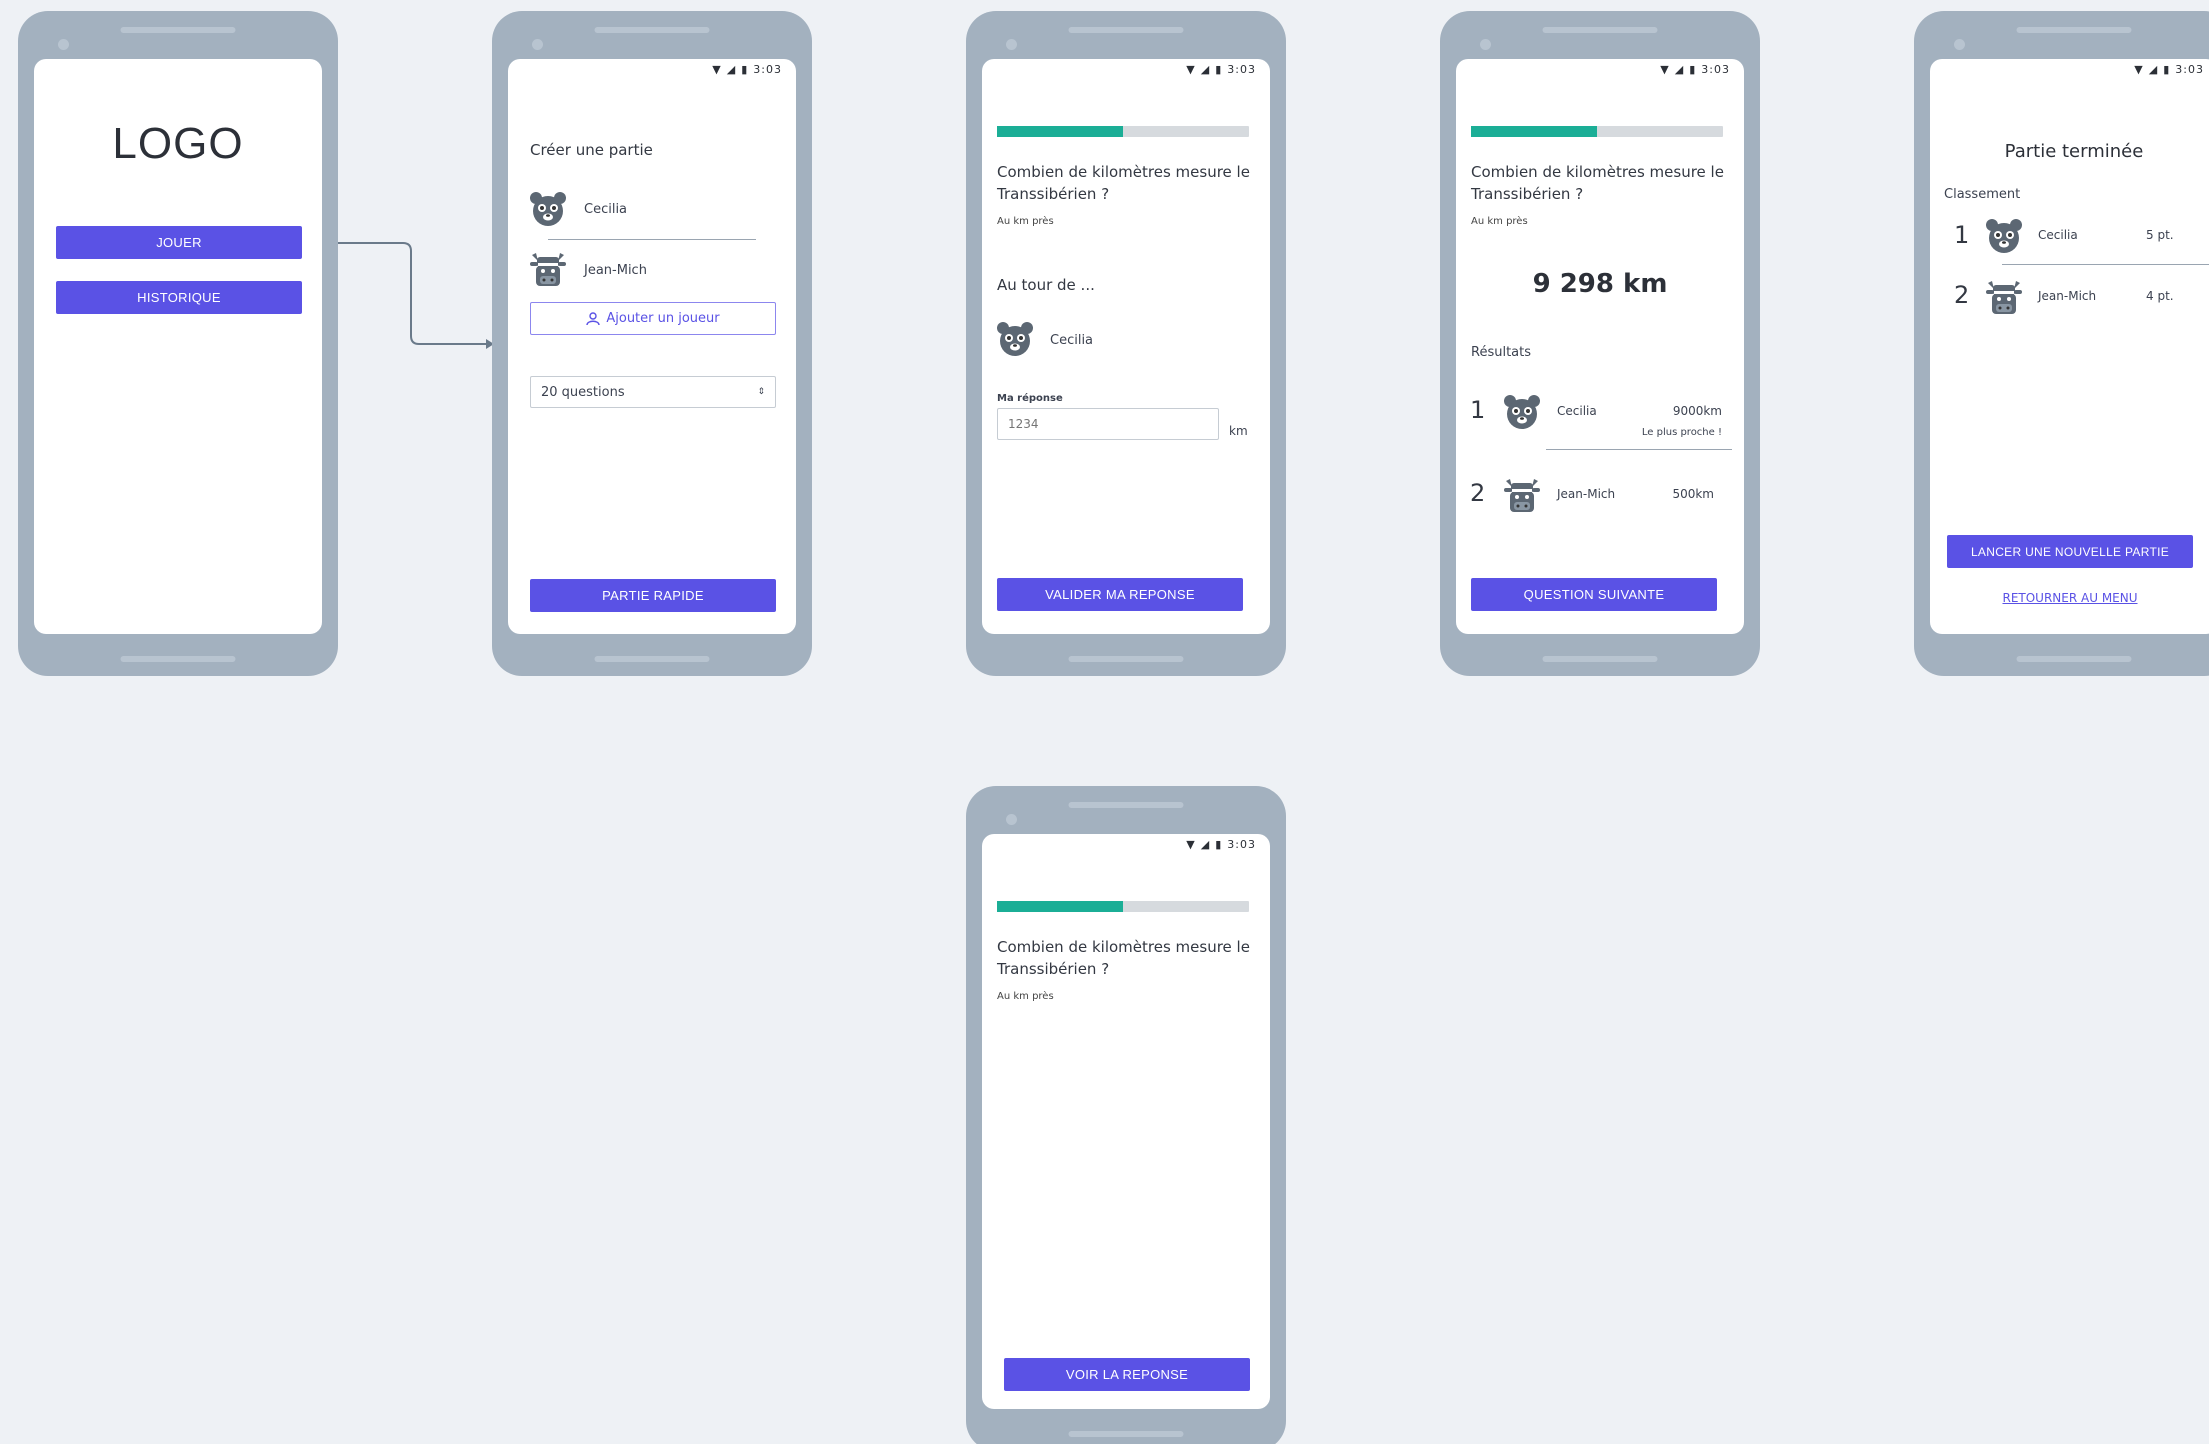 The width and height of the screenshot is (2209, 1444). I want to click on ranking-points: 4 pt., so click(2160, 296).